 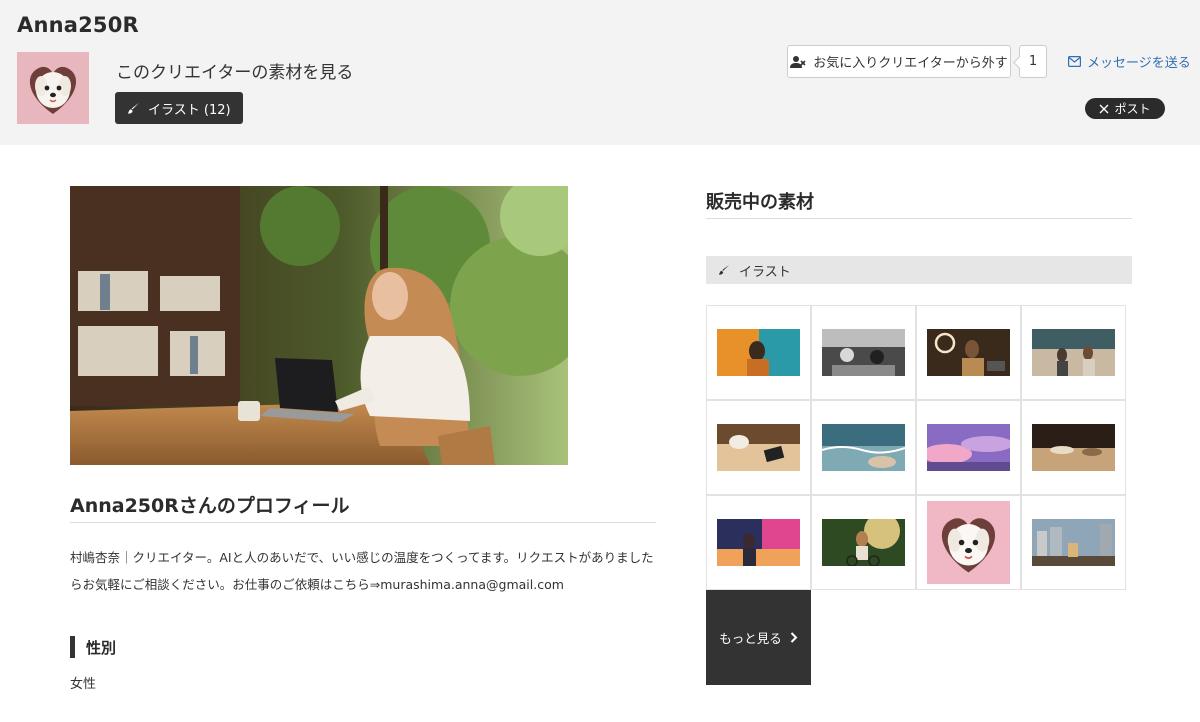 What do you see at coordinates (760, 202) in the screenshot?
I see `materials-on-sale-title: 販売中の素材` at bounding box center [760, 202].